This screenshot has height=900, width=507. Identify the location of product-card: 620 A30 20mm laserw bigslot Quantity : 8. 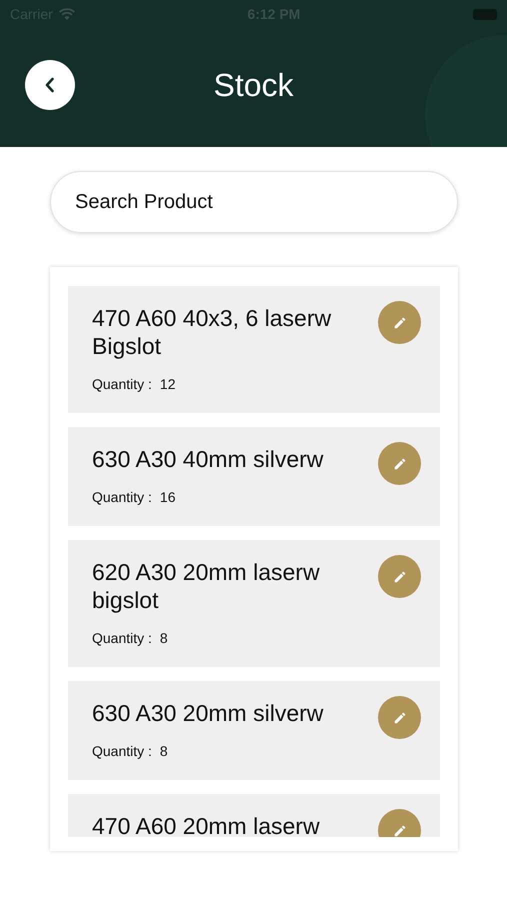
(254, 603).